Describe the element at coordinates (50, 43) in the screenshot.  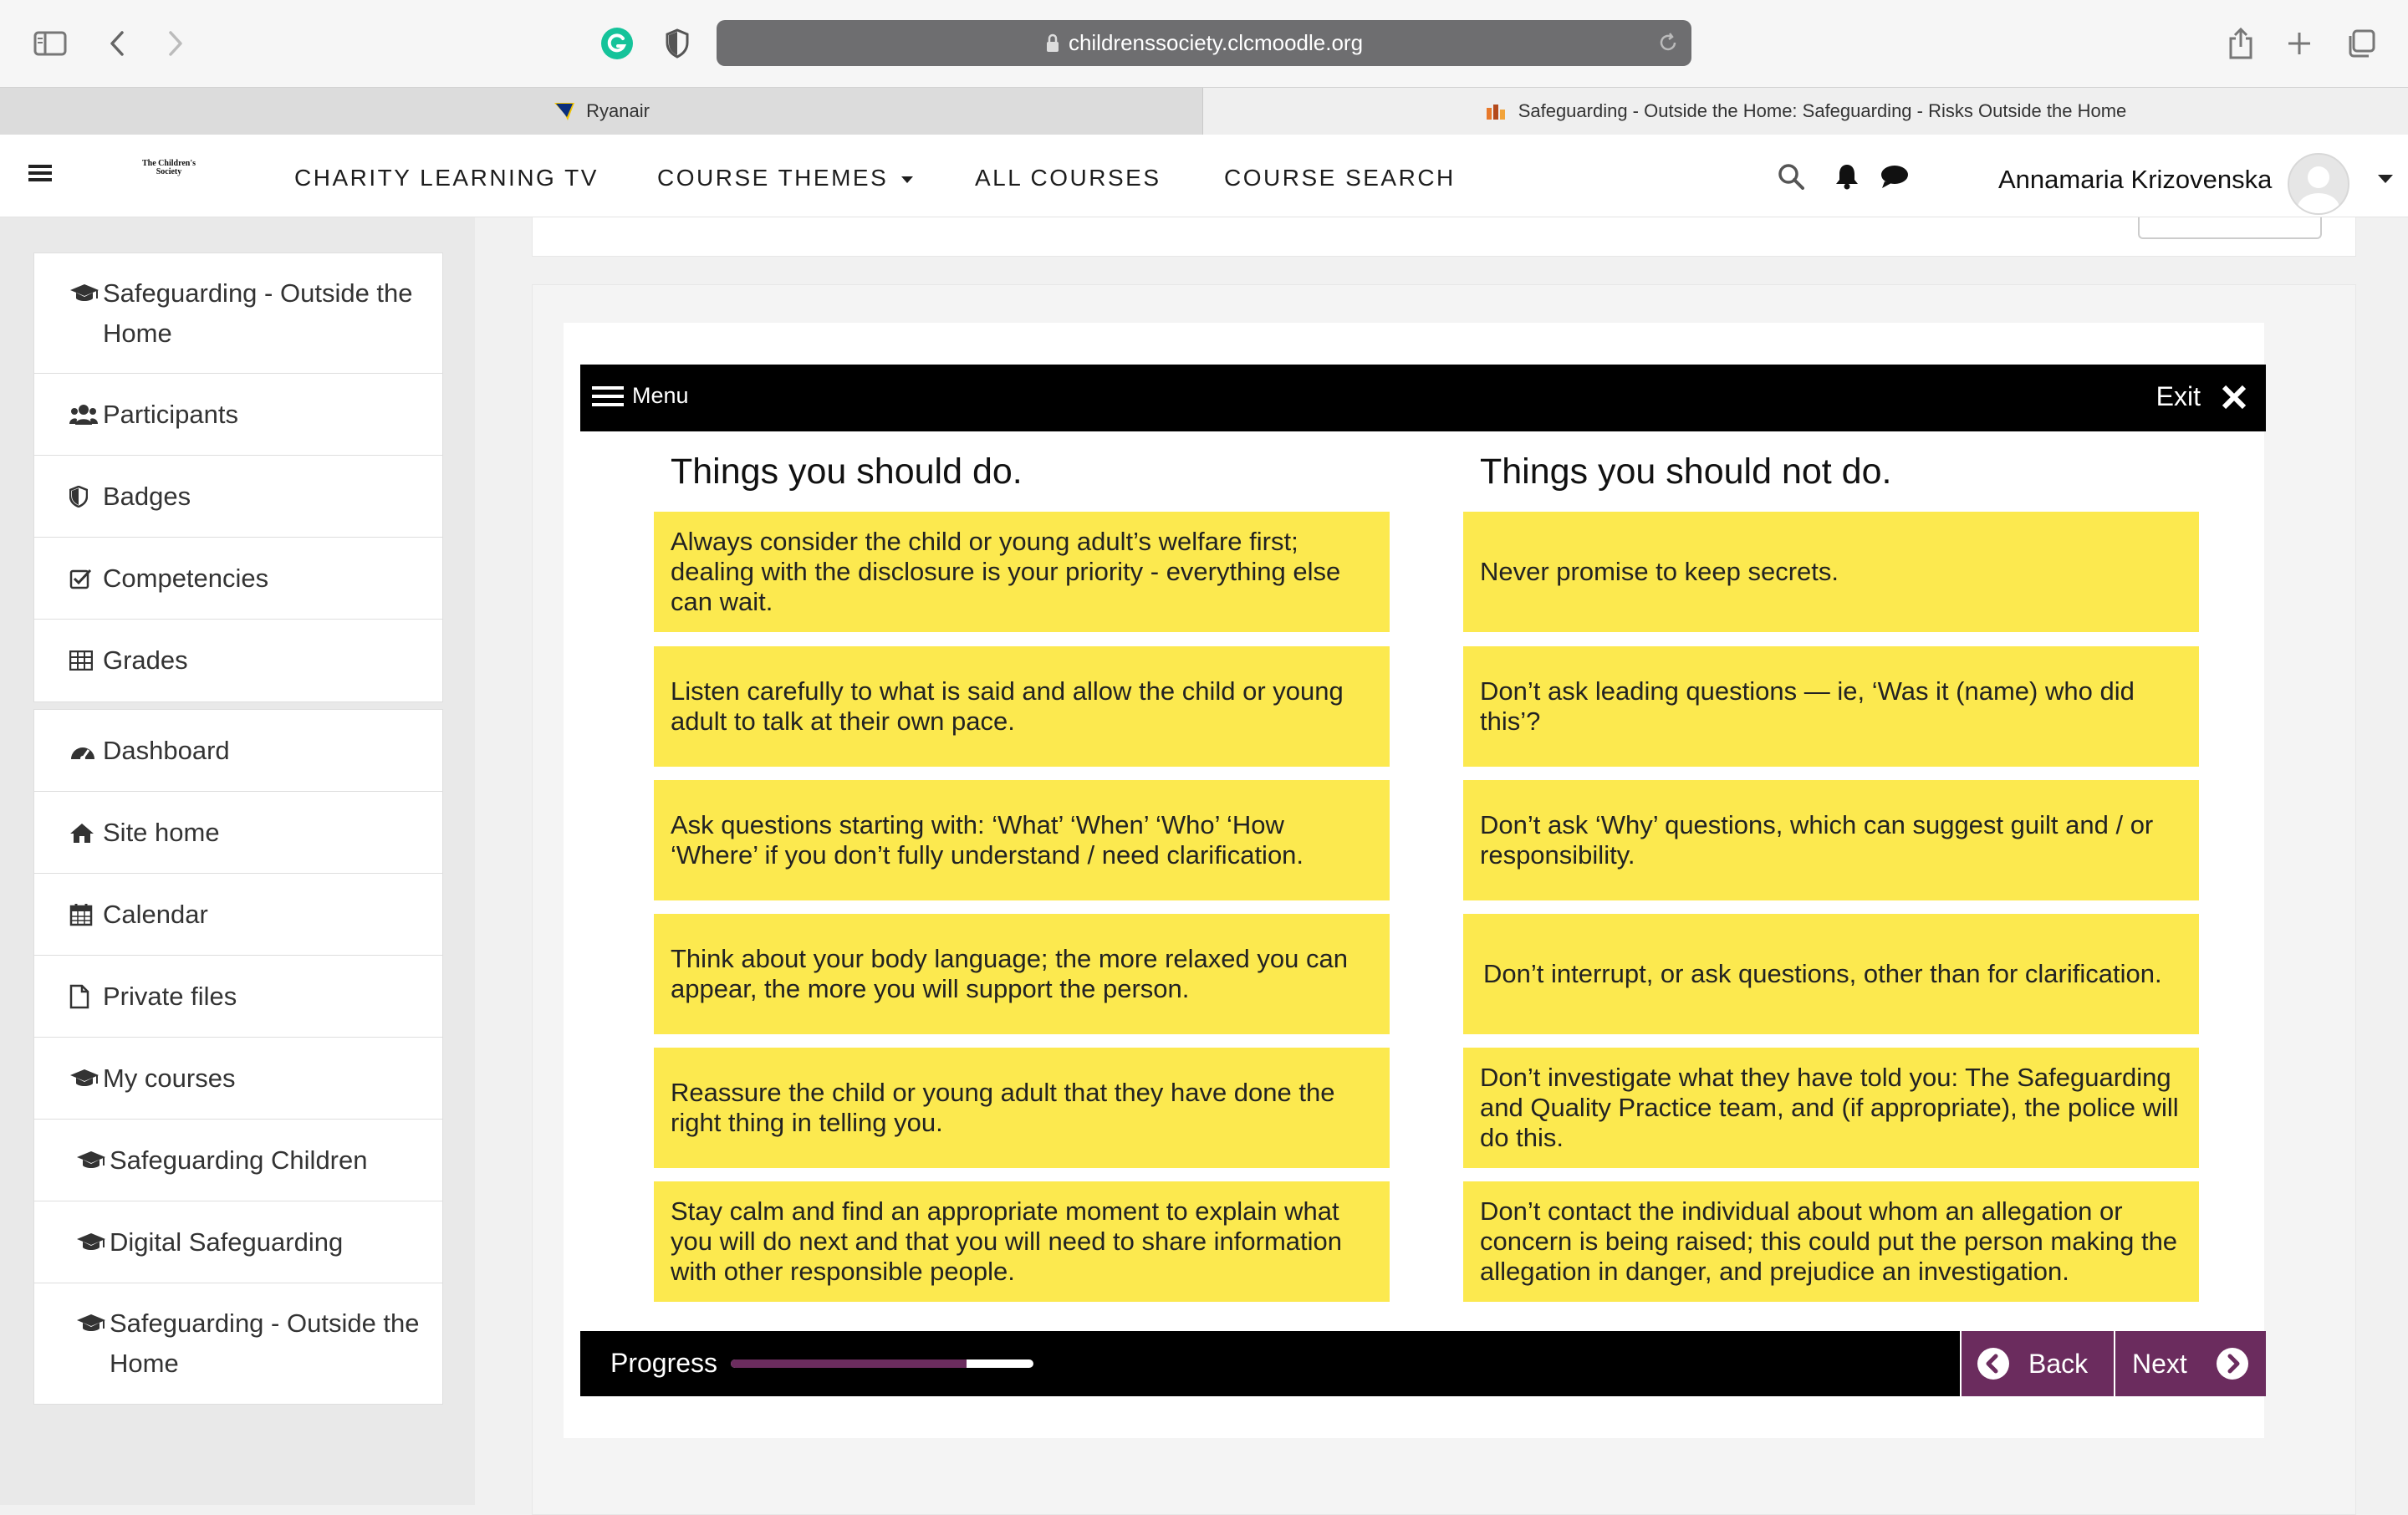
I see `sidebar-toggle-icon` at that location.